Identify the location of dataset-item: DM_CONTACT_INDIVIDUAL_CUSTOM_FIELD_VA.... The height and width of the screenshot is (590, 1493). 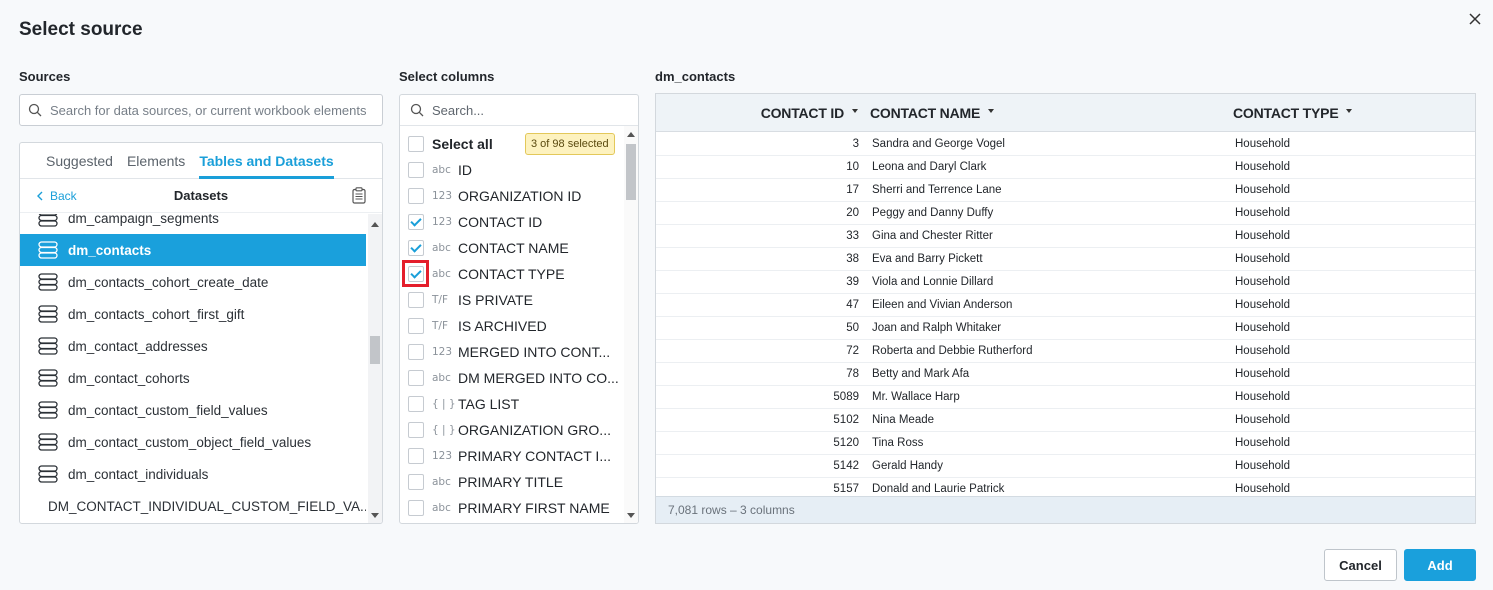
(193, 506).